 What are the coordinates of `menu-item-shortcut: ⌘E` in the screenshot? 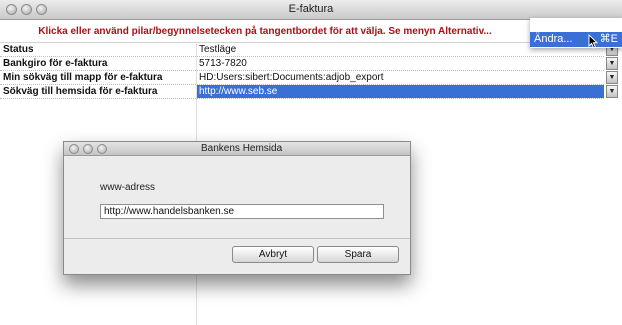 It's located at (608, 39).